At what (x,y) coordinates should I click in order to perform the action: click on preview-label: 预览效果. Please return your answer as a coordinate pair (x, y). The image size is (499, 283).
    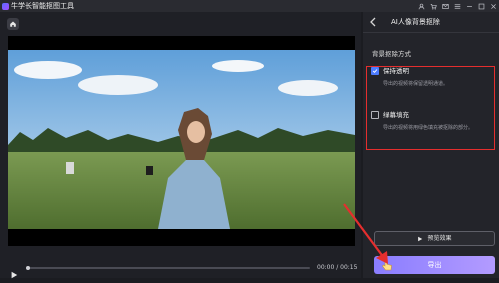
    Looking at the image, I should click on (439, 238).